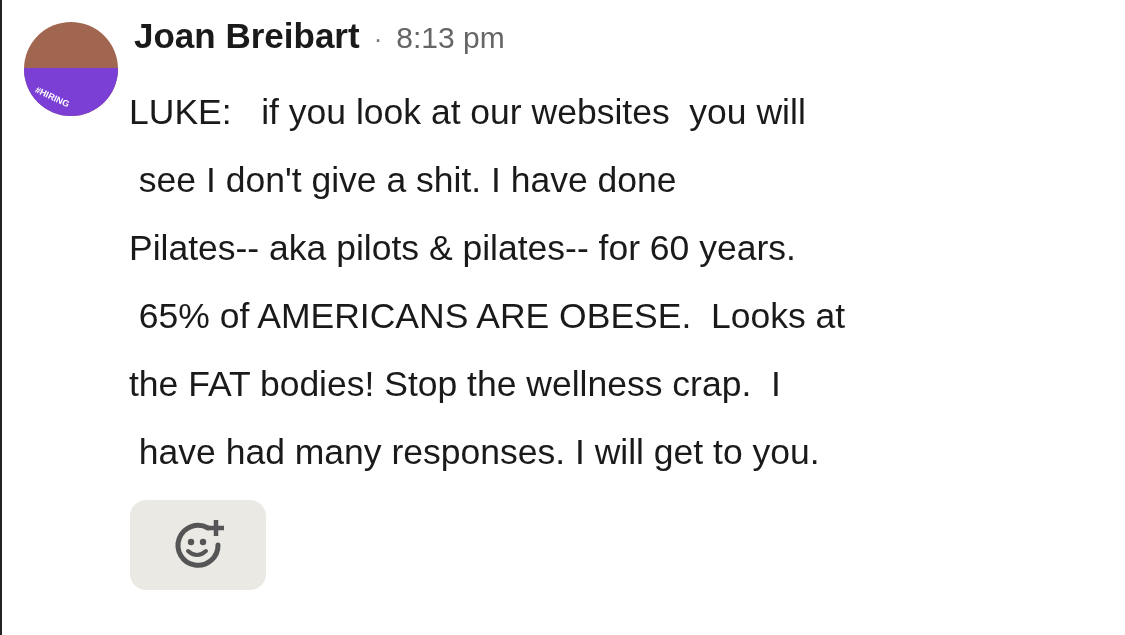 Image resolution: width=1125 pixels, height=635 pixels. What do you see at coordinates (247, 36) in the screenshot?
I see `sender-name: Joan Breibart` at bounding box center [247, 36].